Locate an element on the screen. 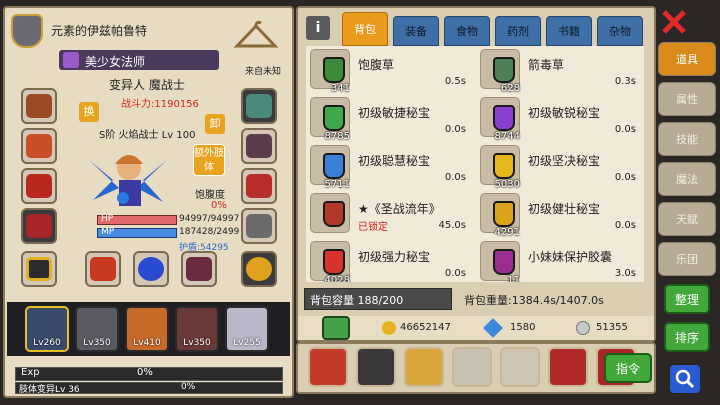 The image size is (720, 405). side-tab-0: 道具 is located at coordinates (687, 59).